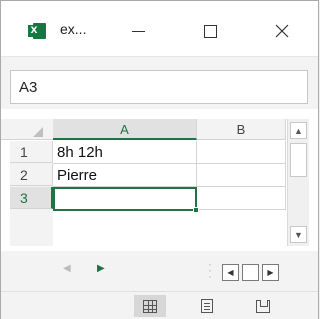  I want to click on page-break-preview-icon, so click(263, 306).